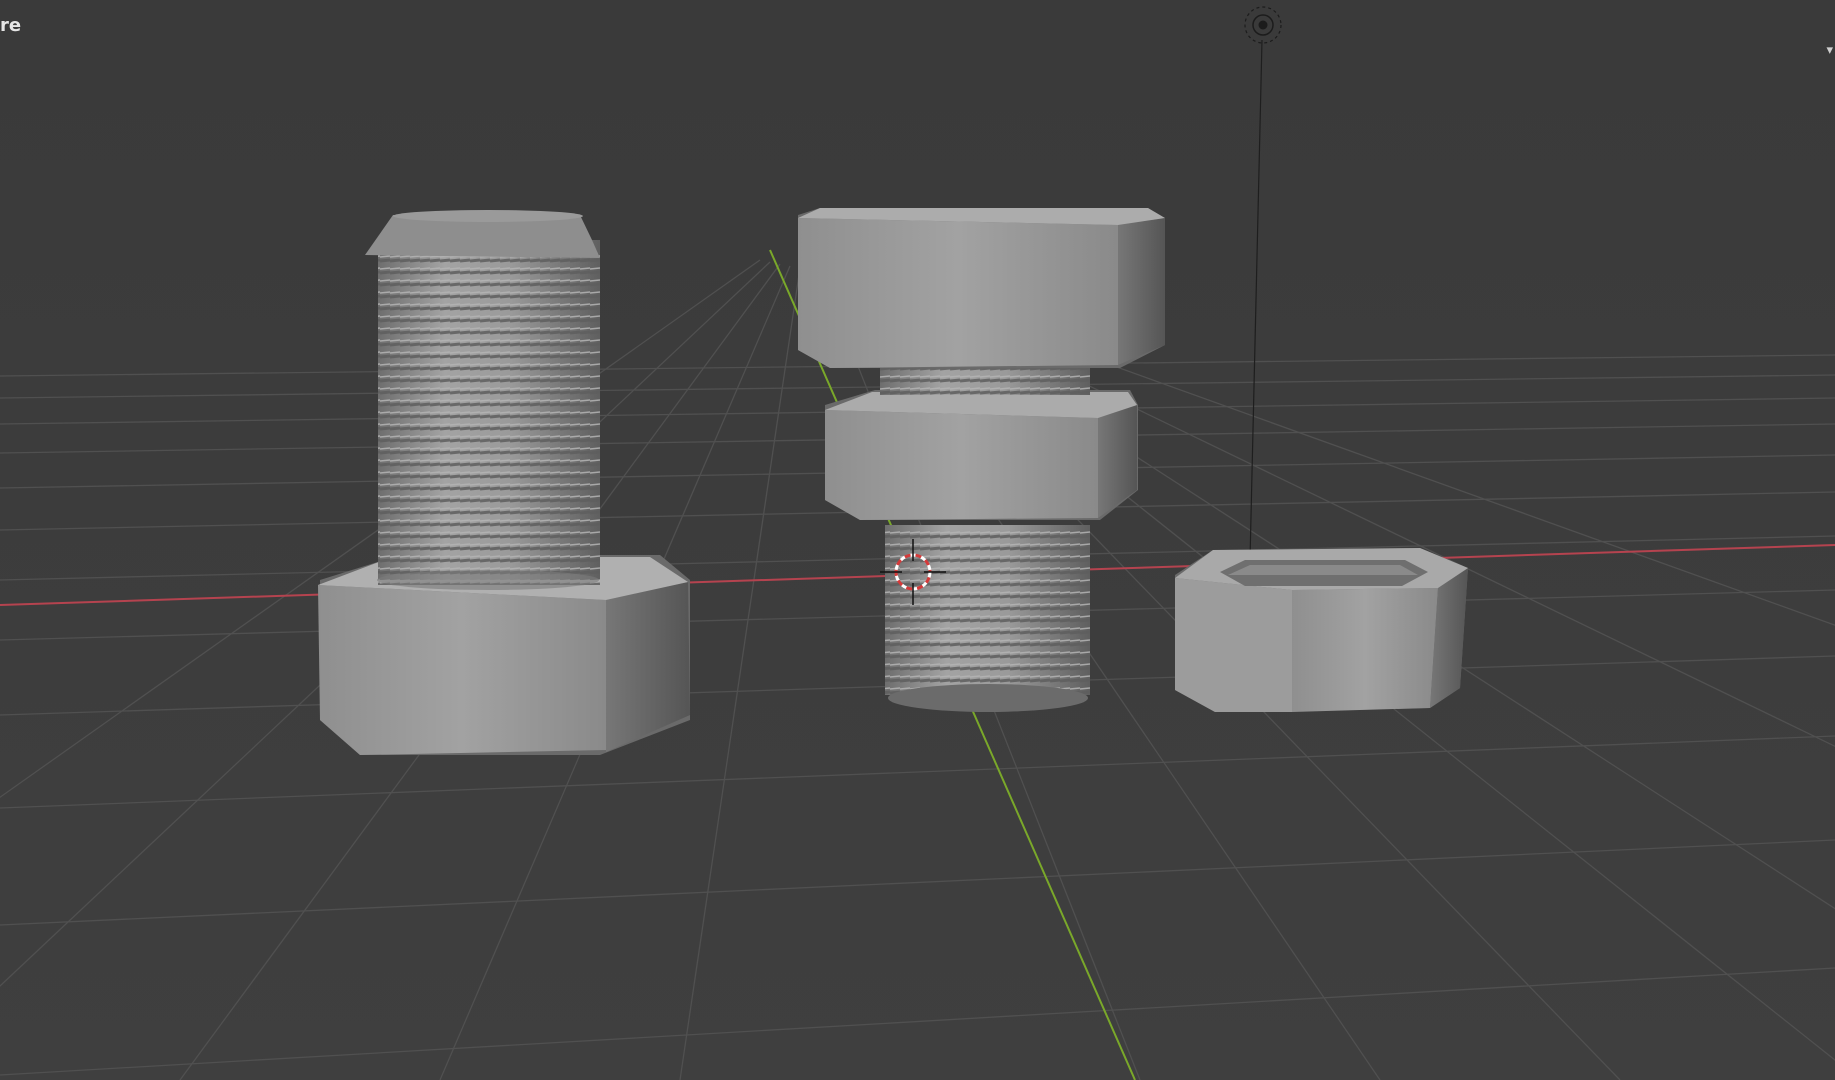 The height and width of the screenshot is (1080, 1835). What do you see at coordinates (1321, 630) in the screenshot?
I see `hex-nut-object` at bounding box center [1321, 630].